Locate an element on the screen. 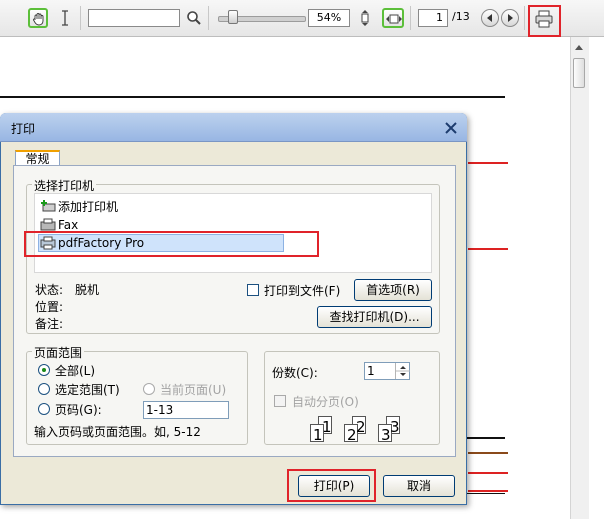 Image resolution: width=604 pixels, height=519 pixels. hand-tool-button is located at coordinates (38, 18).